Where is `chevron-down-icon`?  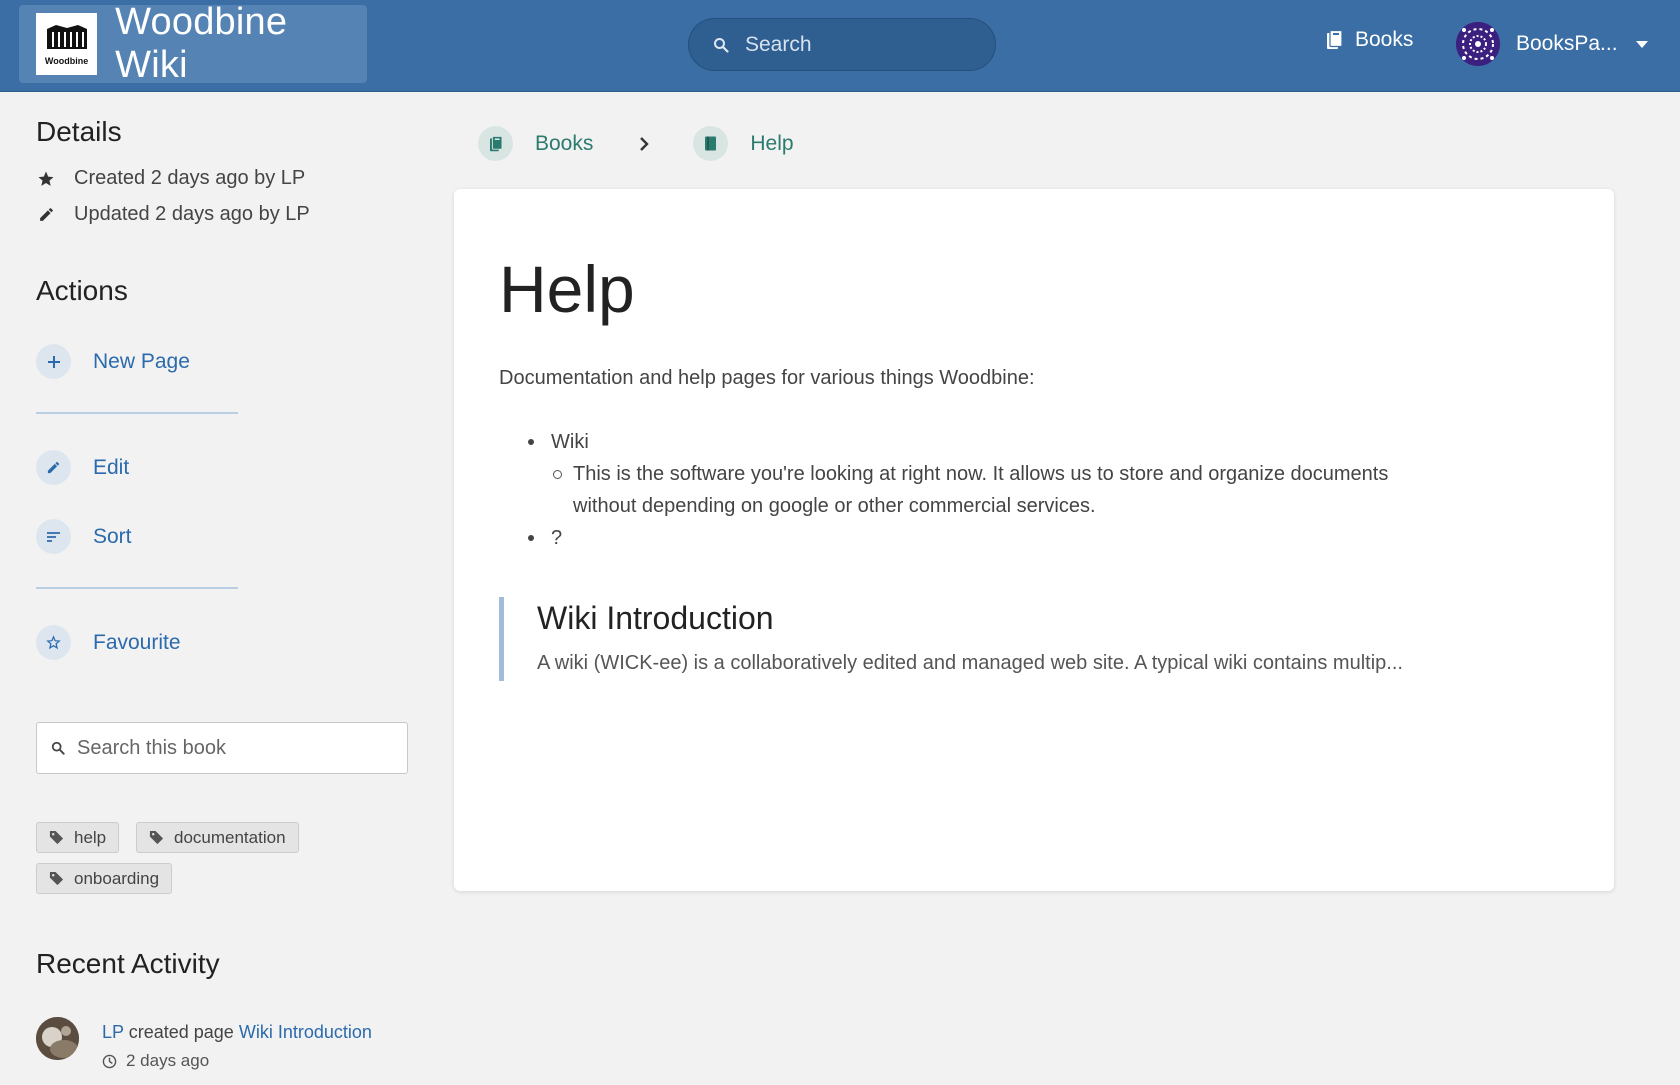 chevron-down-icon is located at coordinates (1641, 44).